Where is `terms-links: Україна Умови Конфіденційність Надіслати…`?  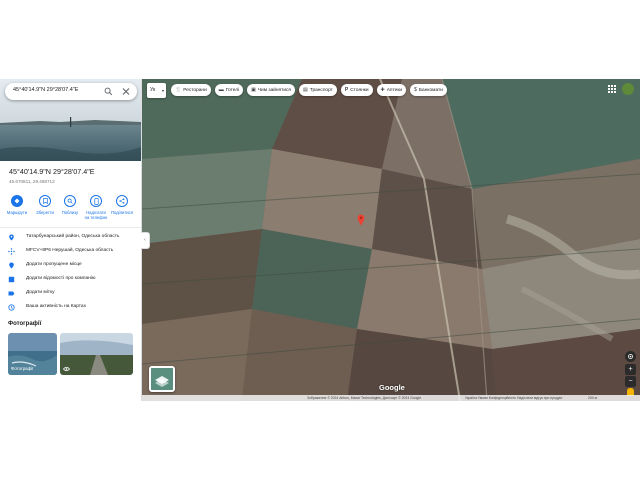 terms-links: Україна Умови Конфіденційність Надіслати… is located at coordinates (514, 398).